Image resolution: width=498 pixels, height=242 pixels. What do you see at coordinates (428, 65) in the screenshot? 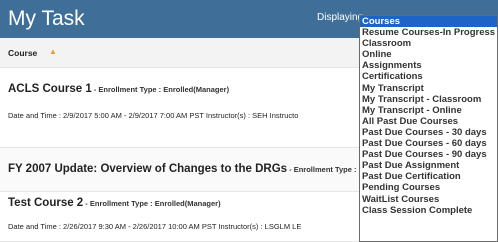
I see `dropdown-option-assignments: Assignments` at bounding box center [428, 65].